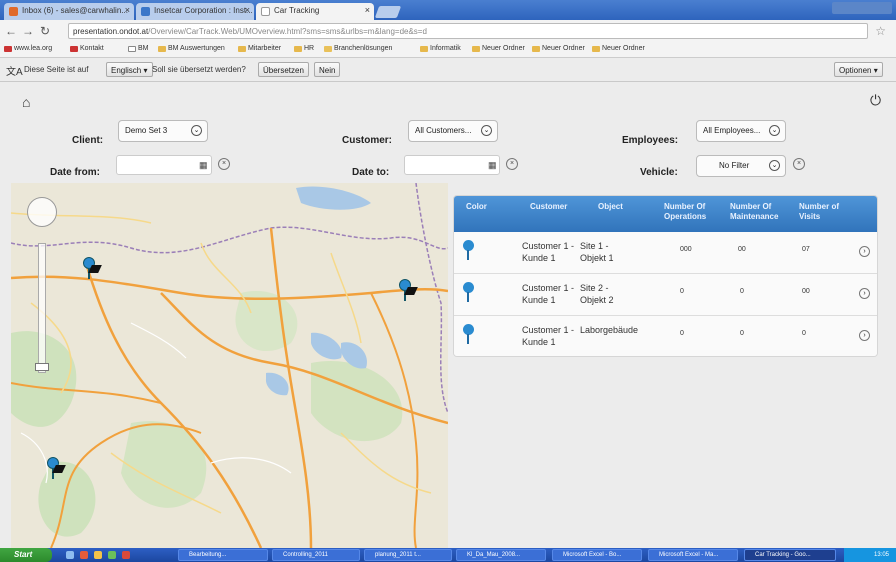 The image size is (896, 562). What do you see at coordinates (741, 131) in the screenshot?
I see `employees-select: All Employees... ⌄` at bounding box center [741, 131].